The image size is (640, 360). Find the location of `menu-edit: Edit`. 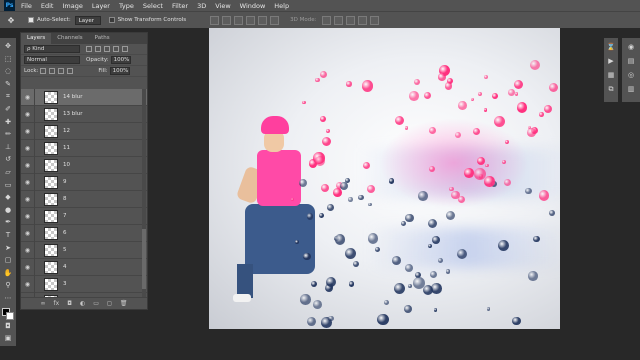

menu-edit: Edit is located at coordinates (47, 6).